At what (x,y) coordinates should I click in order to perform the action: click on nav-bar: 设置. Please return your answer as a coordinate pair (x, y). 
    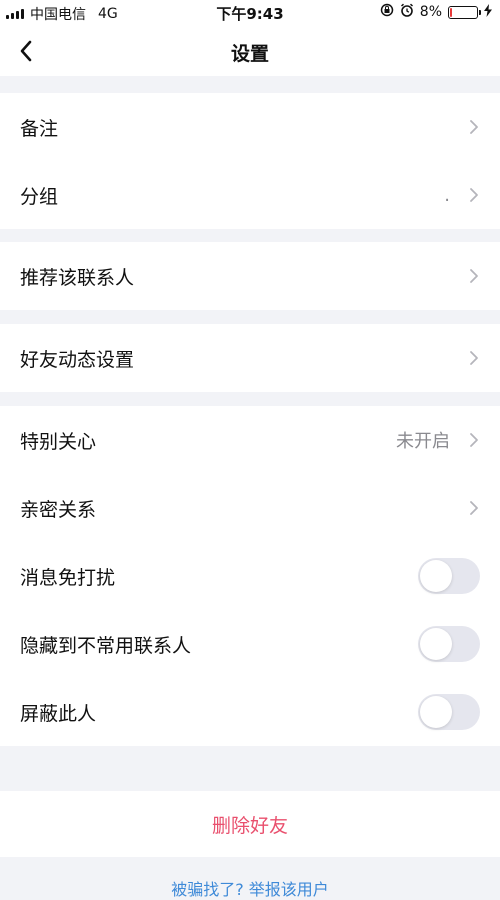
    Looking at the image, I should click on (250, 51).